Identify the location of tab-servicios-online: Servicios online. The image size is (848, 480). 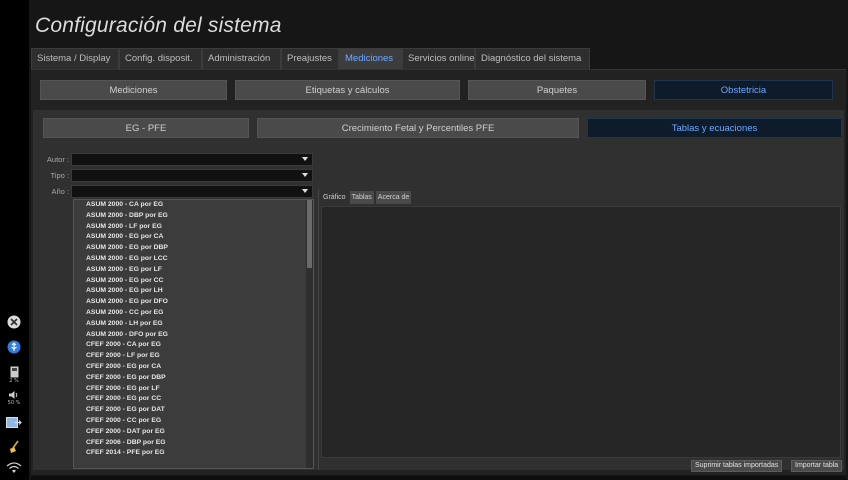
(438, 58).